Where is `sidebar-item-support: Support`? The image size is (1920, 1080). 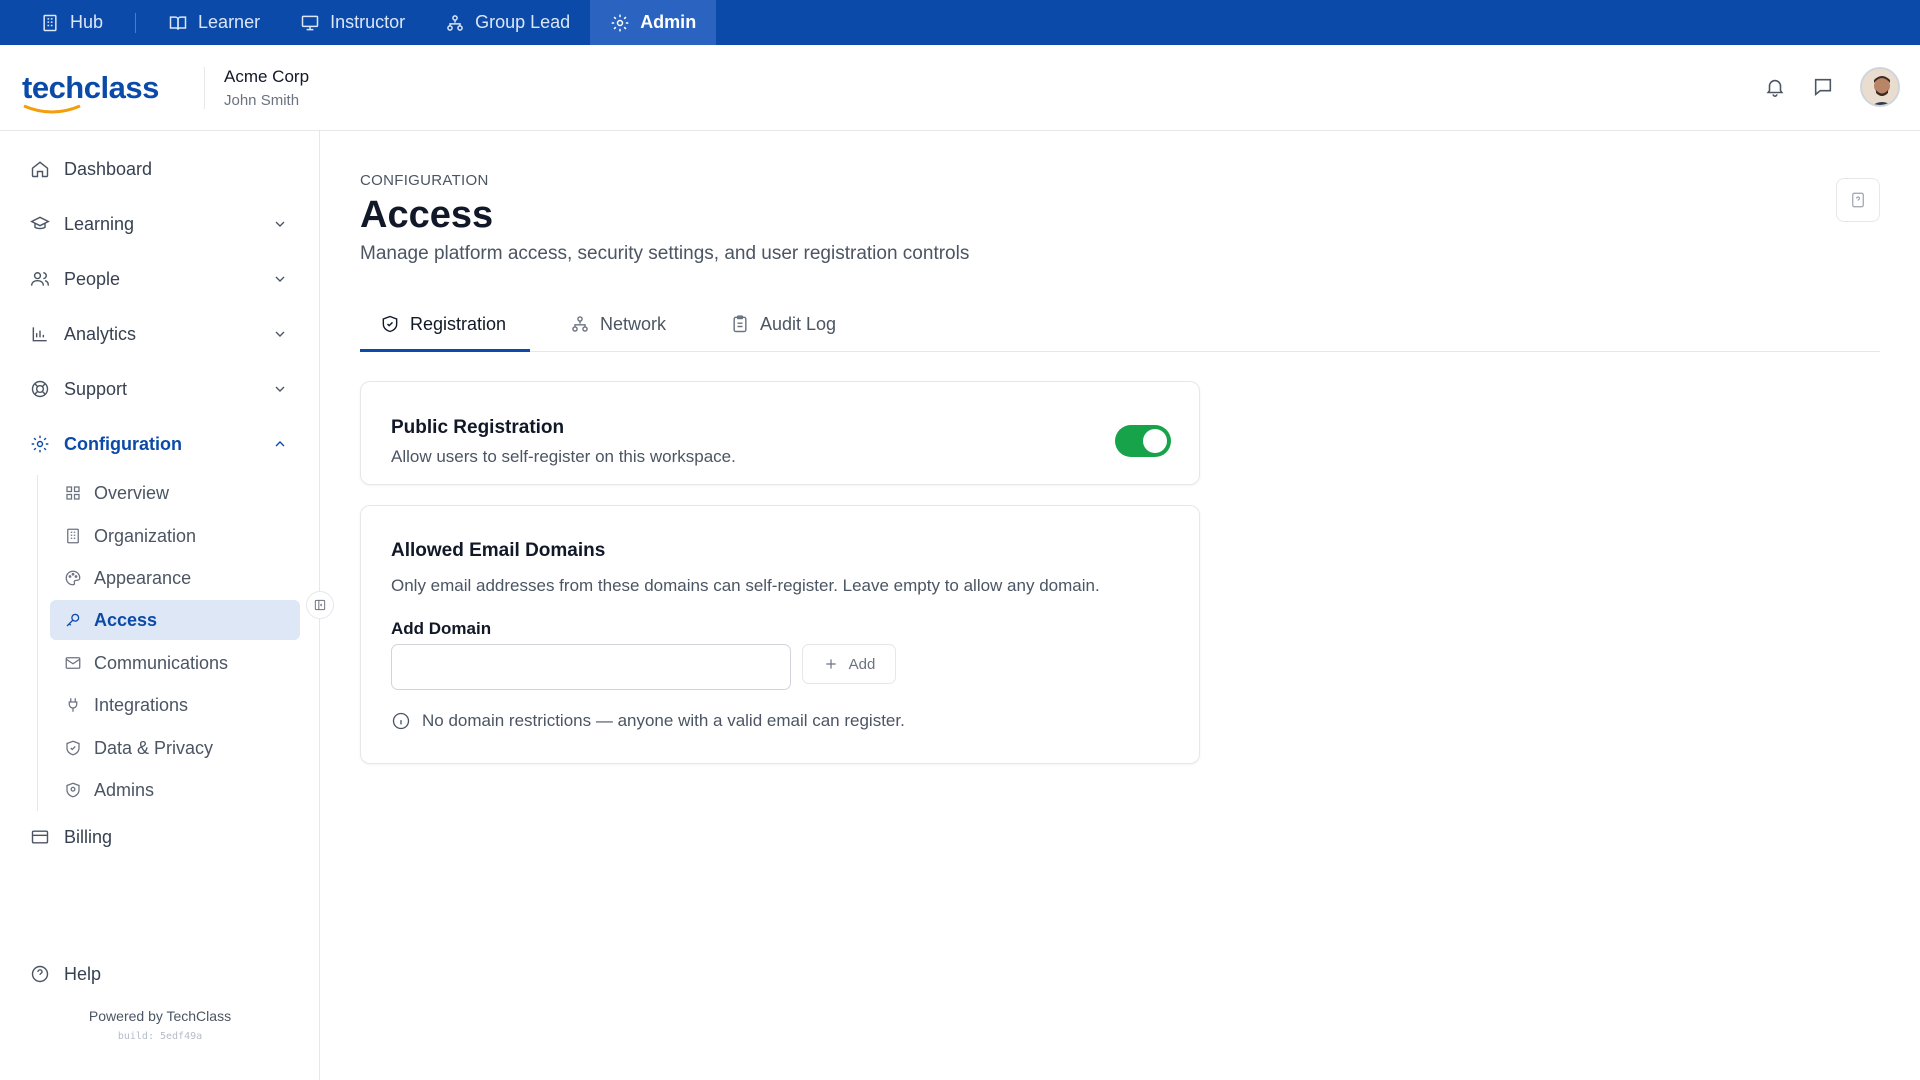 sidebar-item-support: Support is located at coordinates (160, 389).